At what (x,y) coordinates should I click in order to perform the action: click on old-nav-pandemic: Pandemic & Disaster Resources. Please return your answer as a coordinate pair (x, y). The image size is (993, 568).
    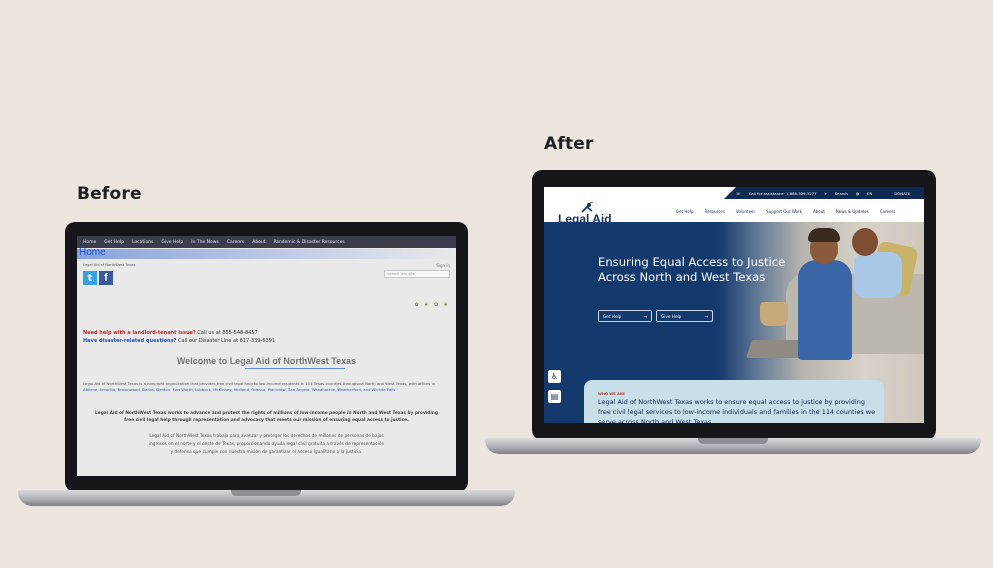
    Looking at the image, I should click on (309, 242).